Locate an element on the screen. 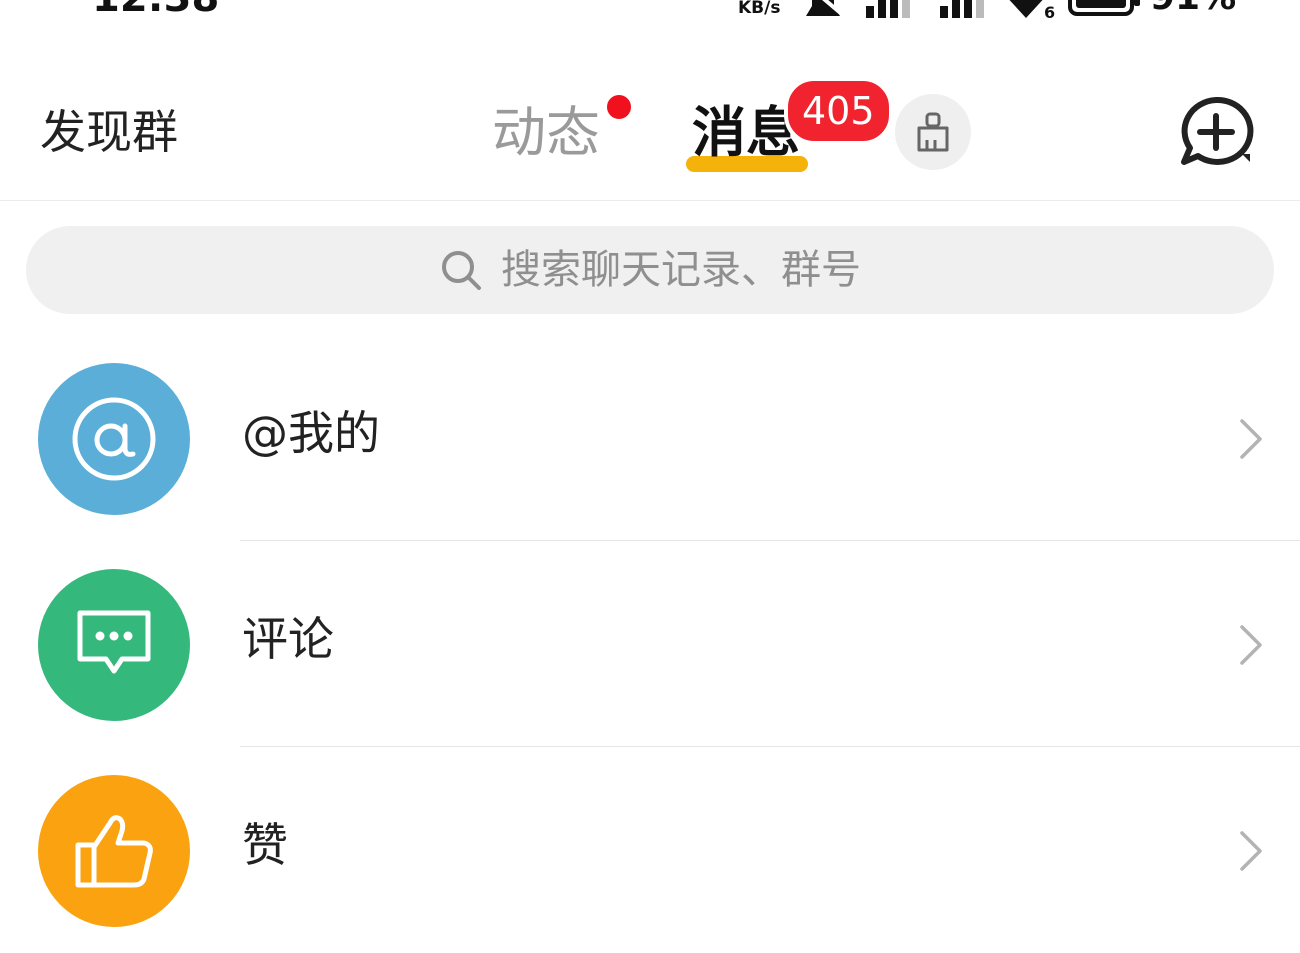 Image resolution: width=1300 pixels, height=953 pixels. search-bar: 搜索聊天记录、群号 is located at coordinates (650, 270).